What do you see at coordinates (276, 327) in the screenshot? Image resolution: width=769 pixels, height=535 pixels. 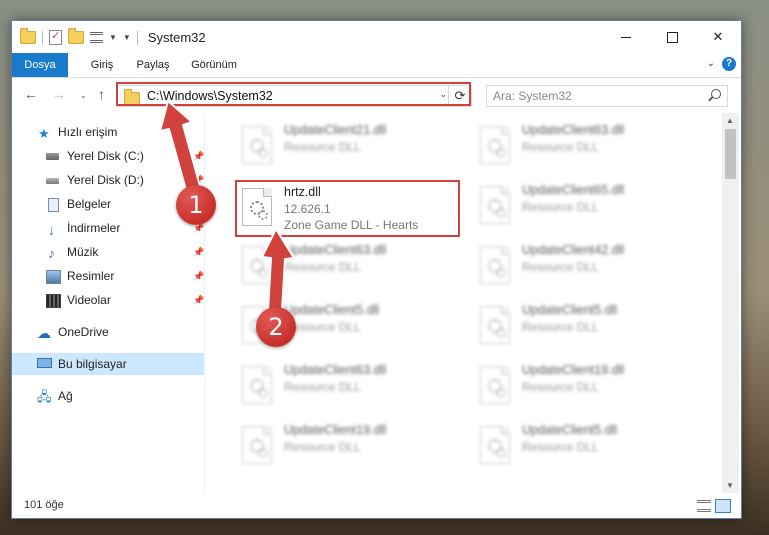 I see `step-badge-2: 2` at bounding box center [276, 327].